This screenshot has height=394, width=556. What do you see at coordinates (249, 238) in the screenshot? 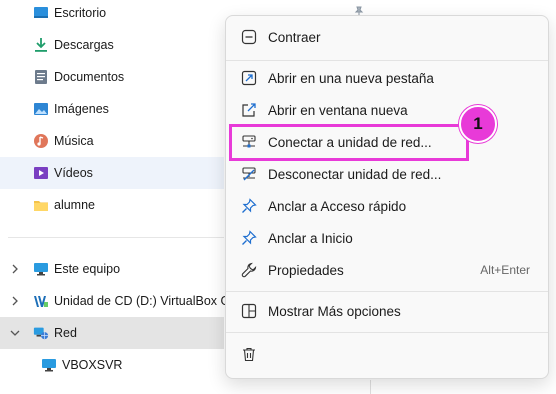
I see `pin-start-icon` at bounding box center [249, 238].